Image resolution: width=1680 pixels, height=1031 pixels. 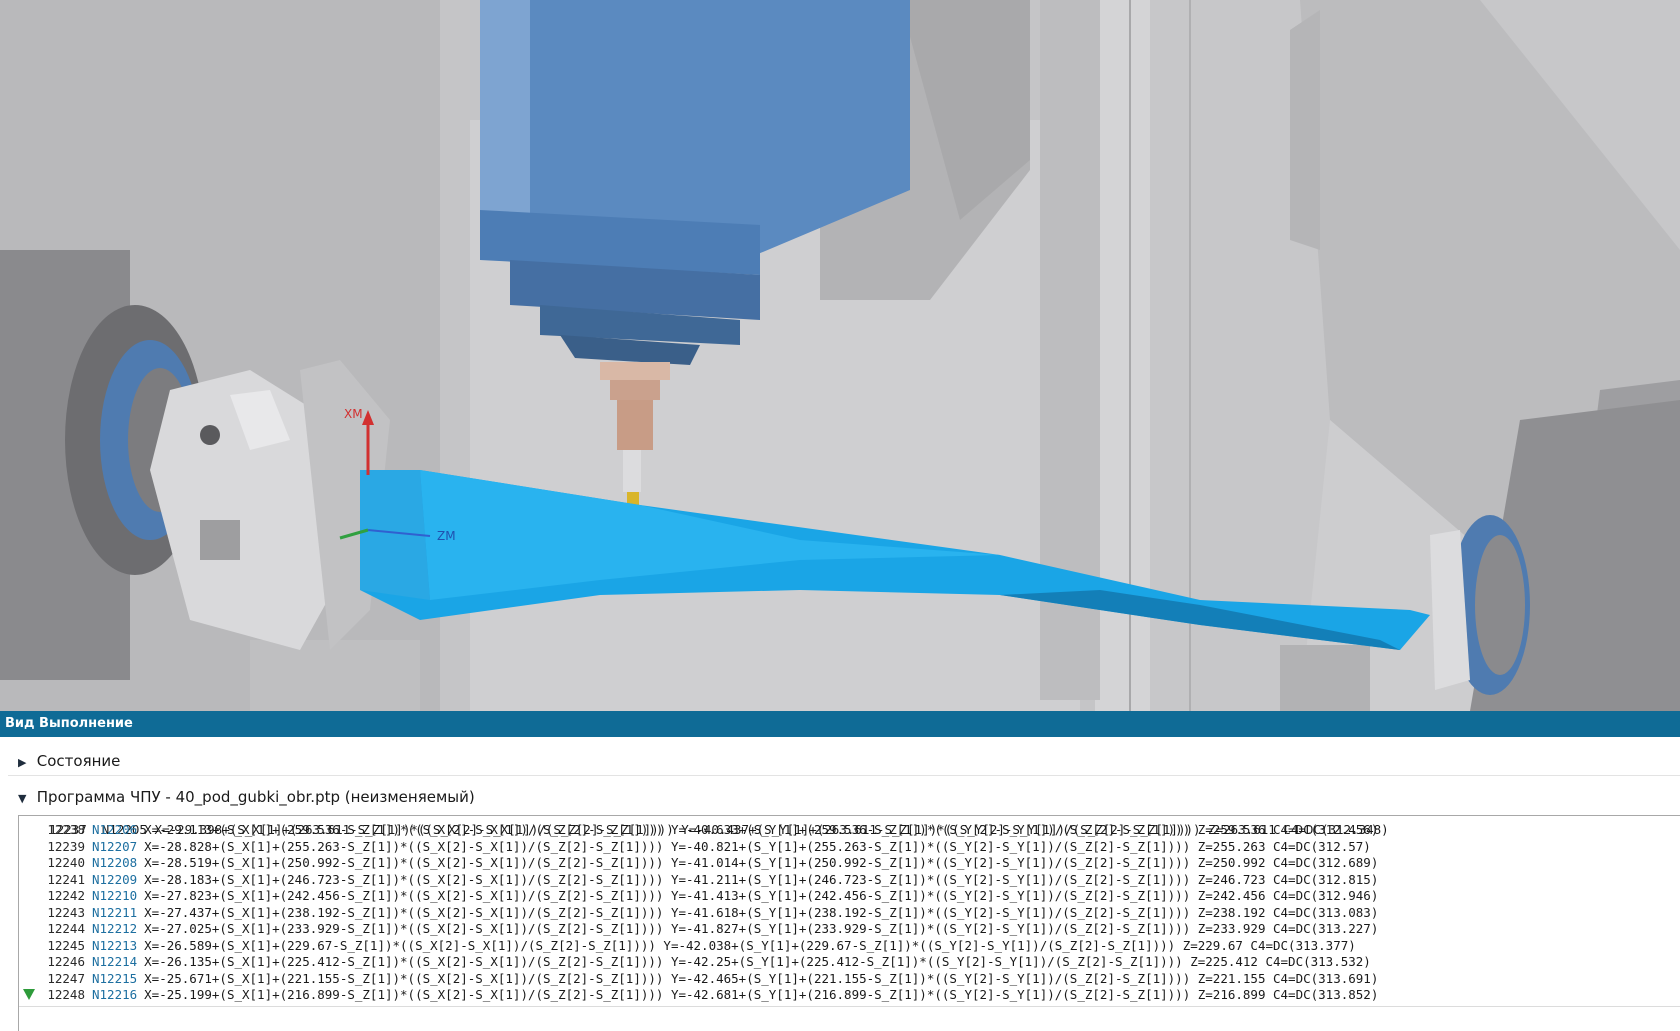 I want to click on line-number: 12247, so click(x=66, y=978).